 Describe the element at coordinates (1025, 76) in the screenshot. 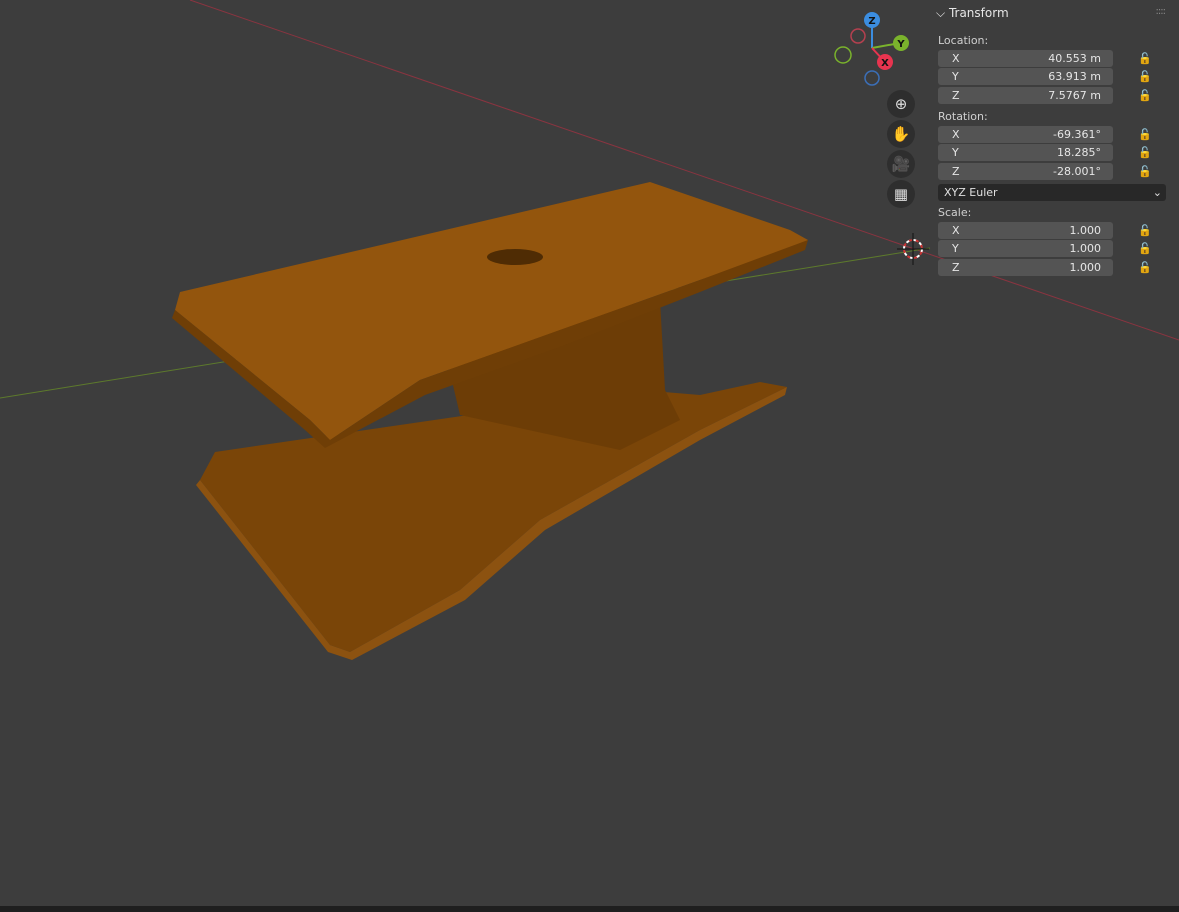

I see `location-y-field: Y 63.913 m` at that location.